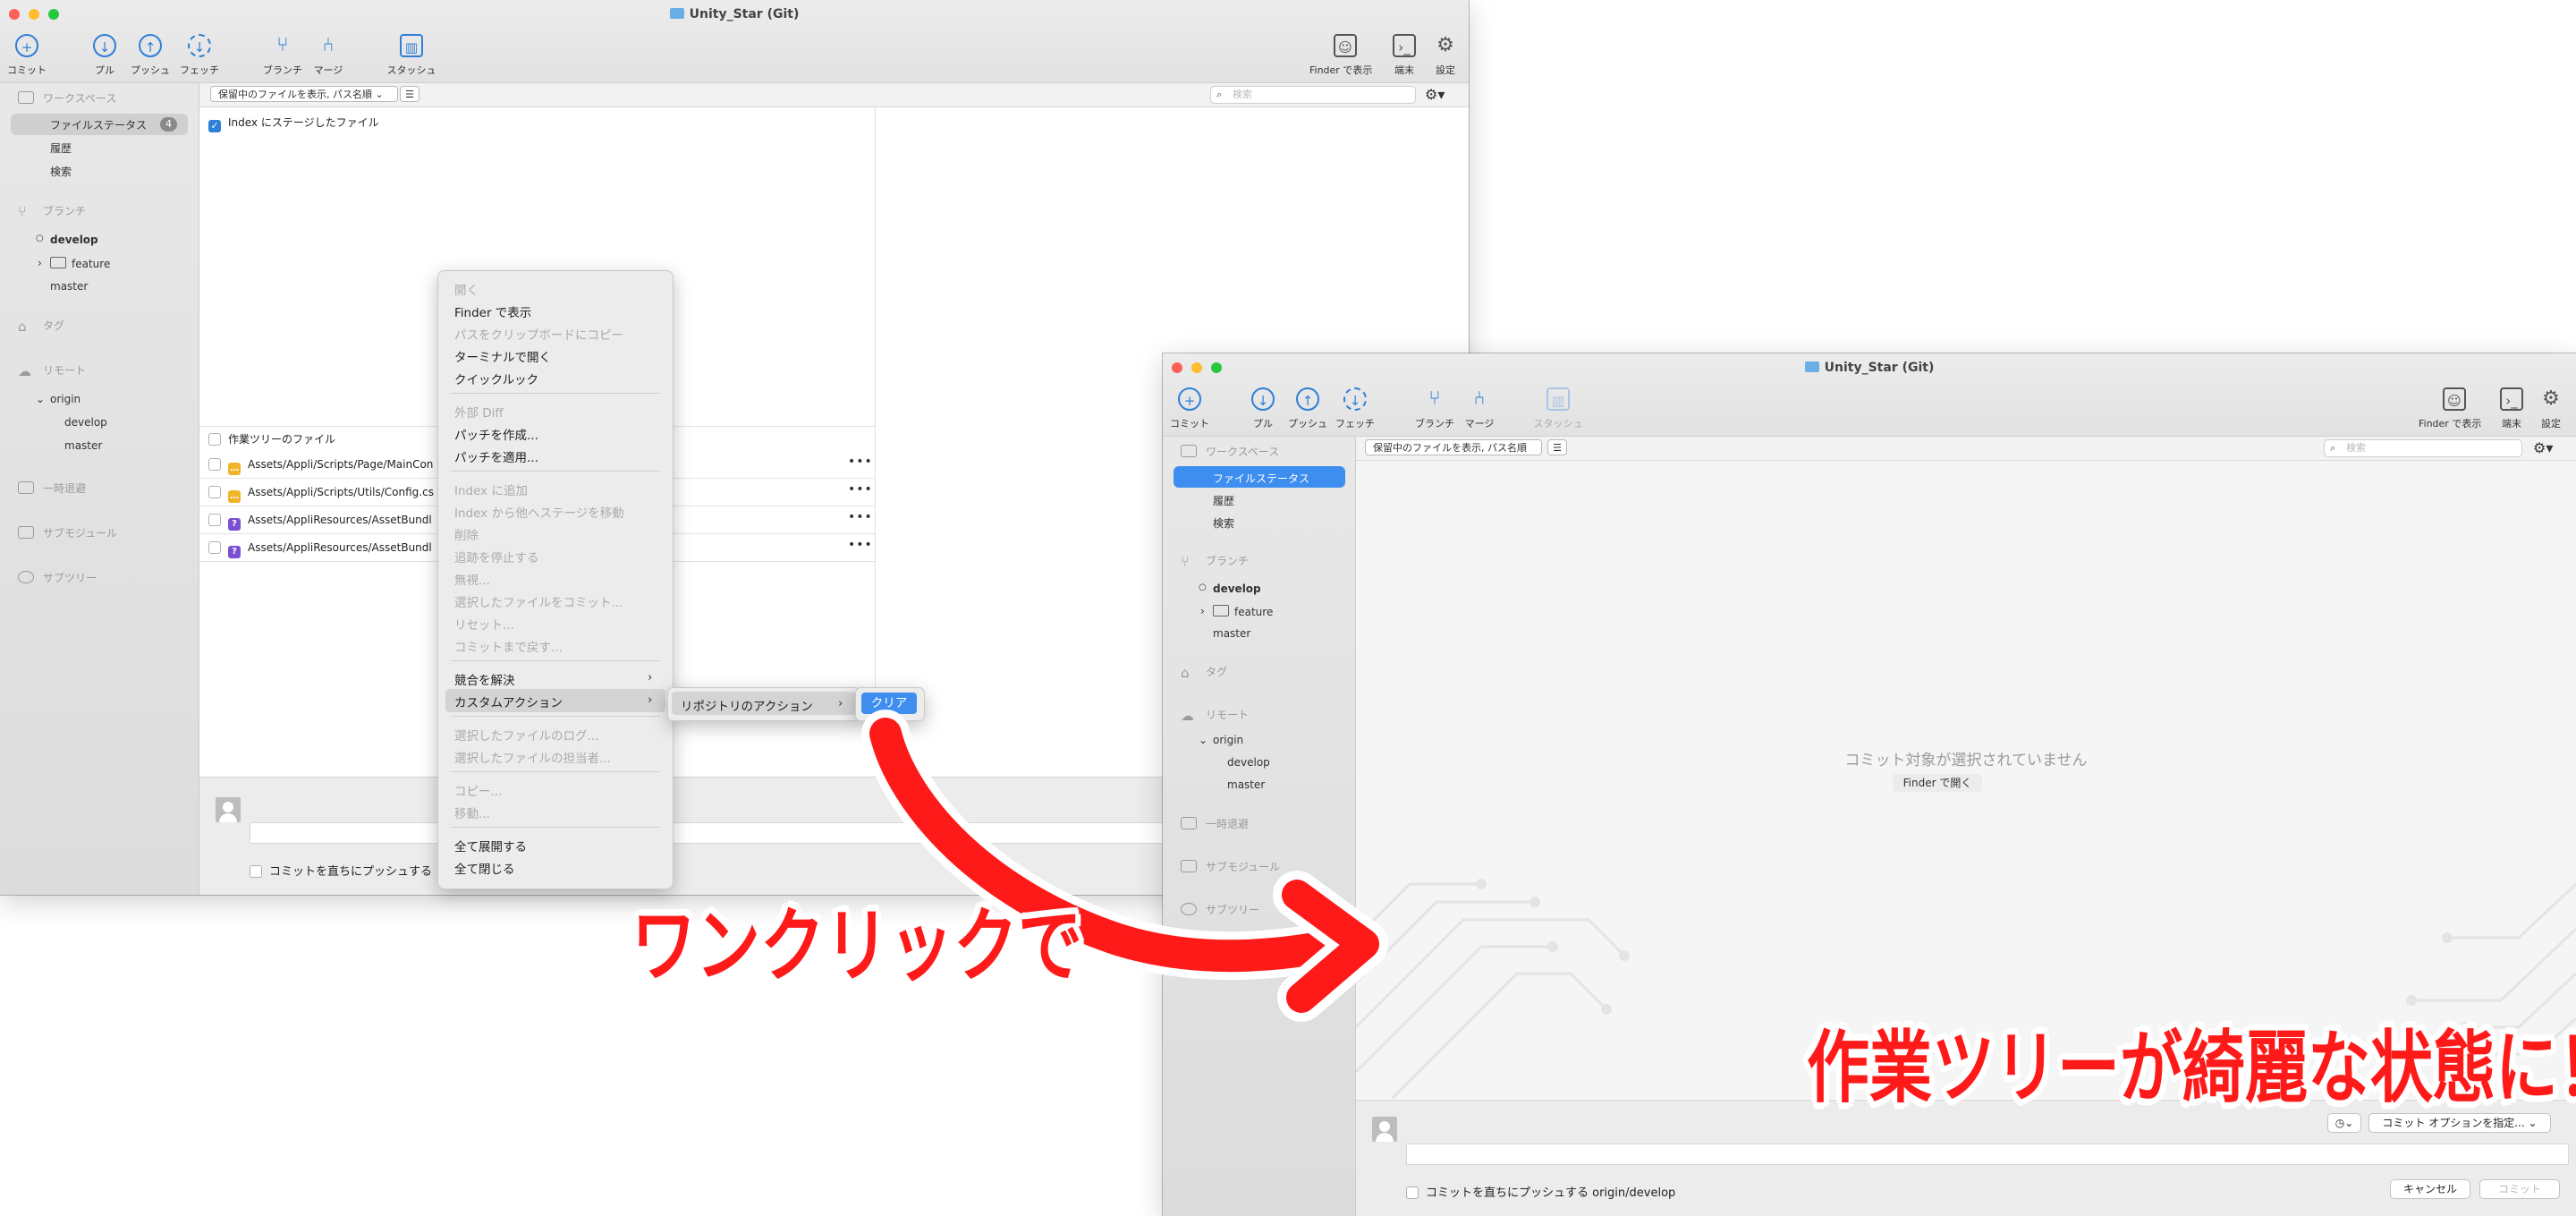  What do you see at coordinates (2191, 1068) in the screenshot?
I see `caption-result: 作業ツリーが綺麗な状態に！` at bounding box center [2191, 1068].